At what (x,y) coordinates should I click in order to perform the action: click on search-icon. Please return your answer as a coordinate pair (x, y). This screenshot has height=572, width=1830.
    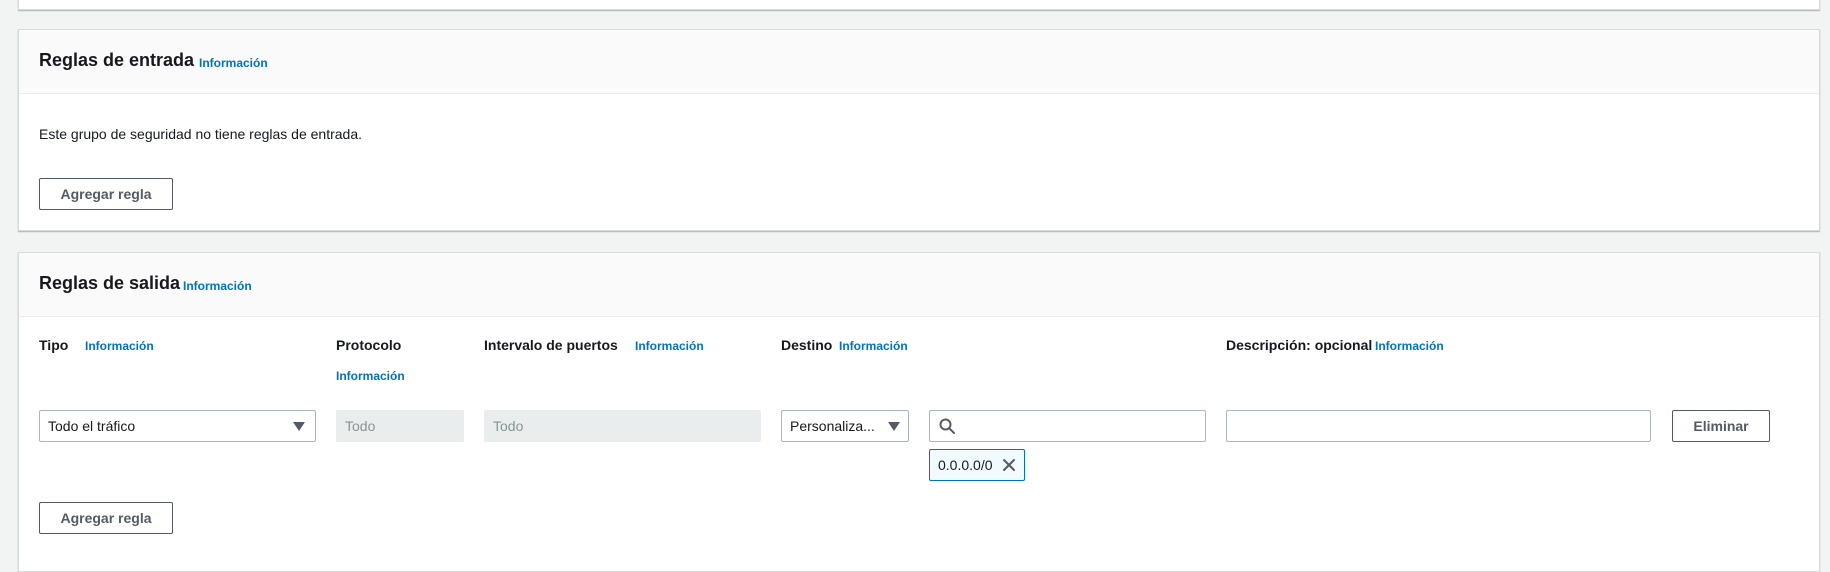
    Looking at the image, I should click on (947, 426).